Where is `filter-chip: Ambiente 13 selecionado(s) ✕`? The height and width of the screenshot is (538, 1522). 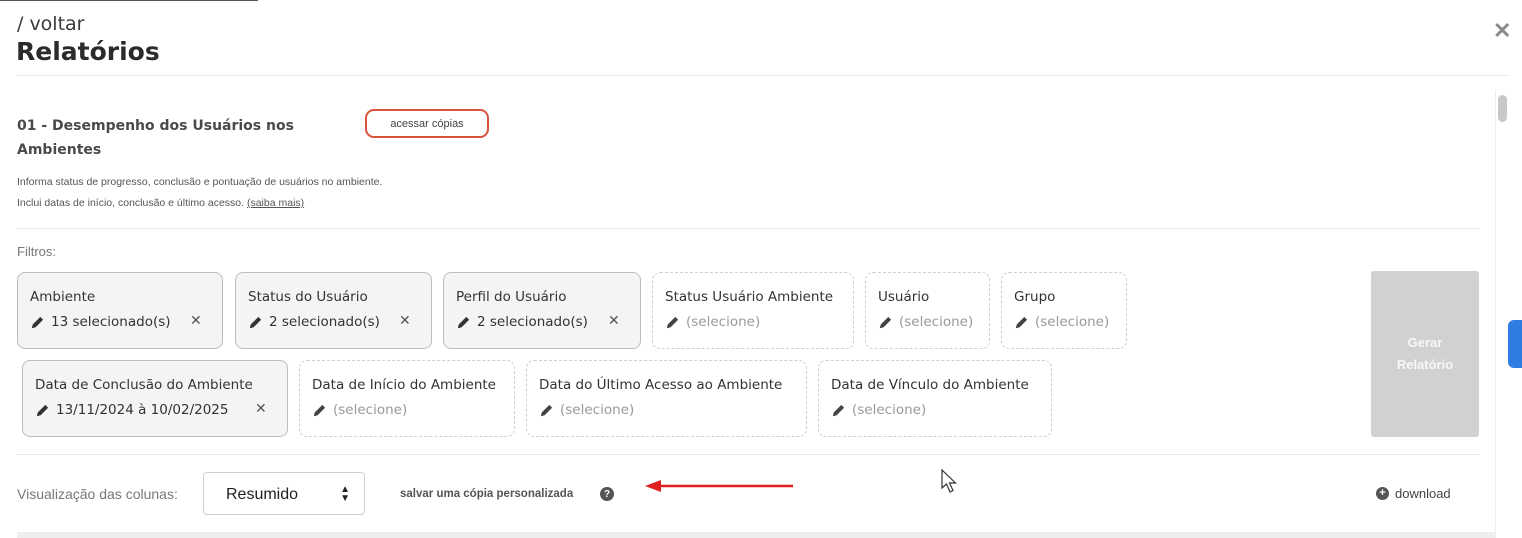 filter-chip: Ambiente 13 selecionado(s) ✕ is located at coordinates (120, 310).